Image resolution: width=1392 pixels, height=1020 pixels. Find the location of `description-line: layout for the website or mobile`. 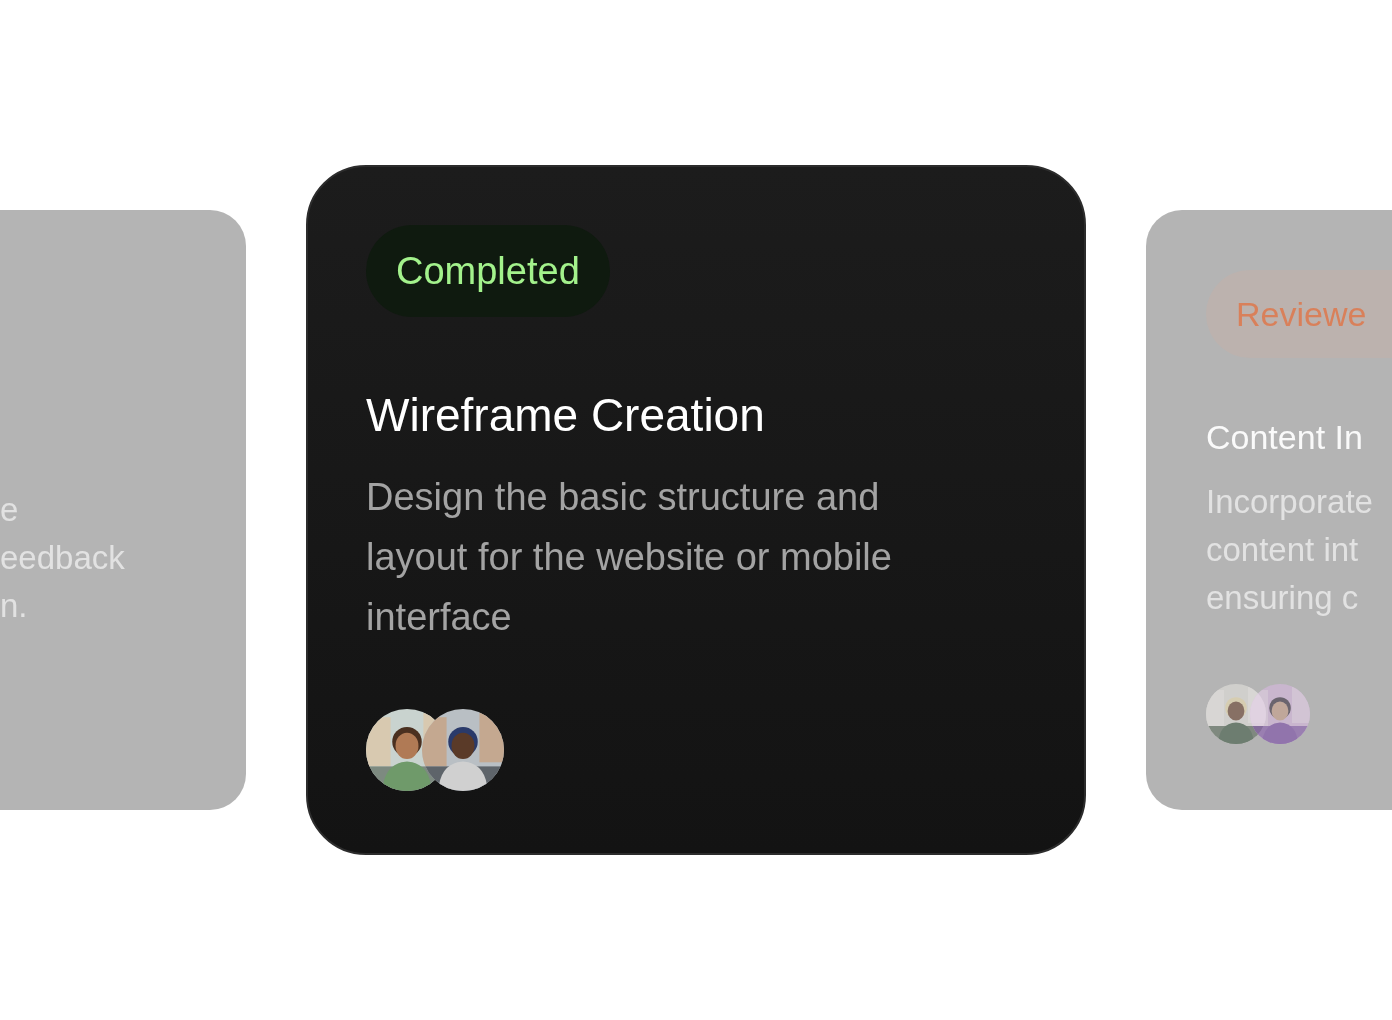

description-line: layout for the website or mobile is located at coordinates (629, 557).